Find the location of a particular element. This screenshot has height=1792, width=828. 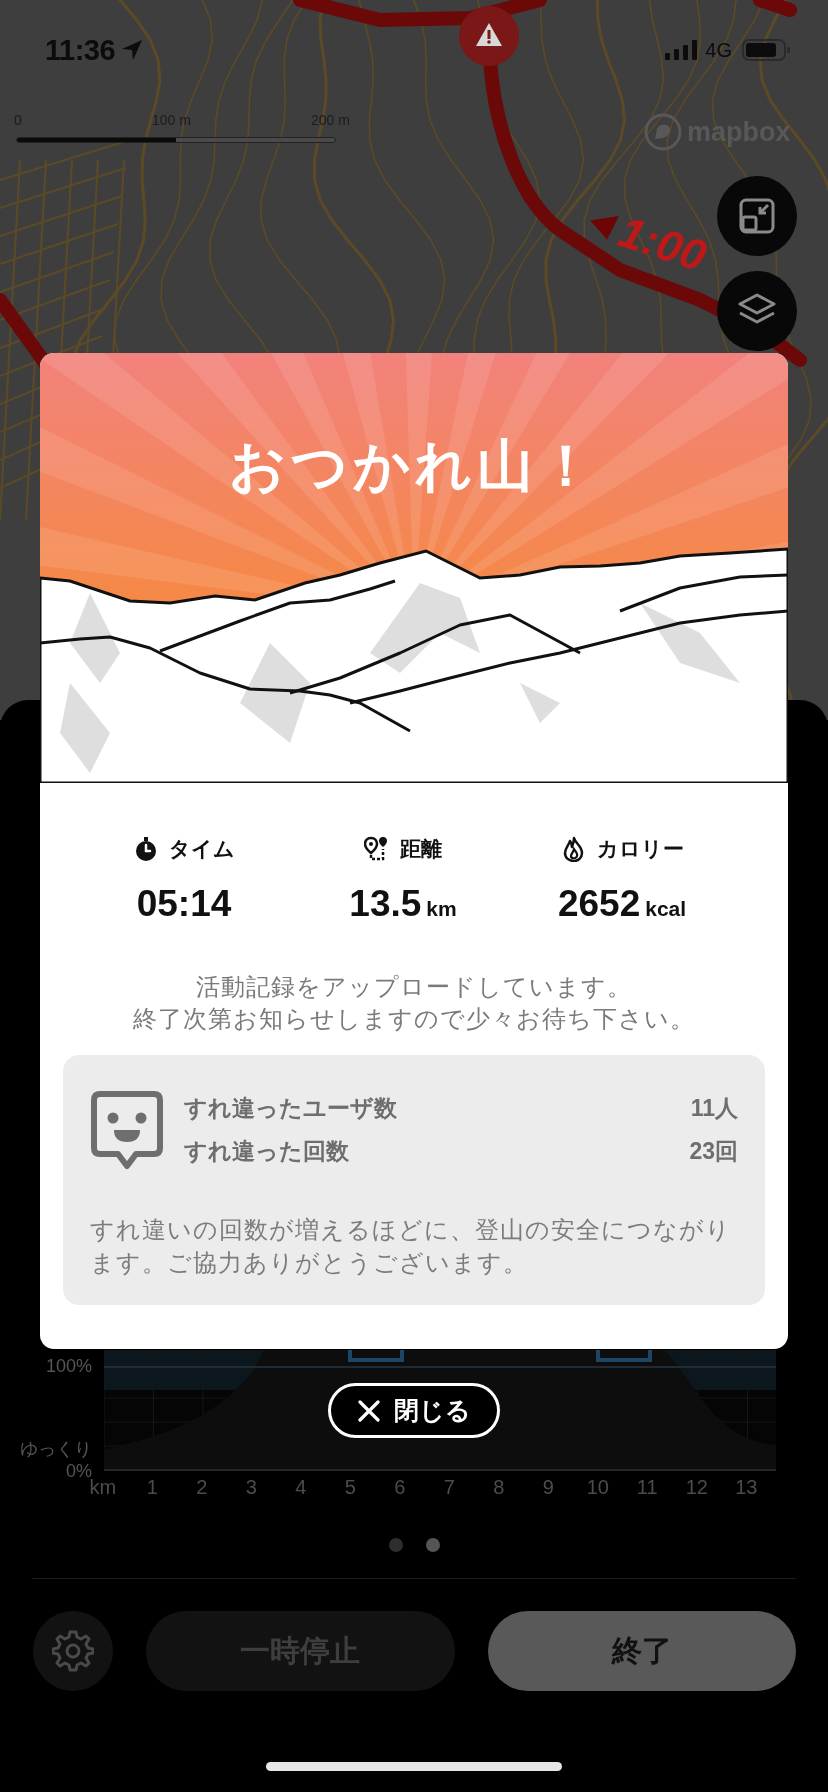

close-icon is located at coordinates (368, 1410).